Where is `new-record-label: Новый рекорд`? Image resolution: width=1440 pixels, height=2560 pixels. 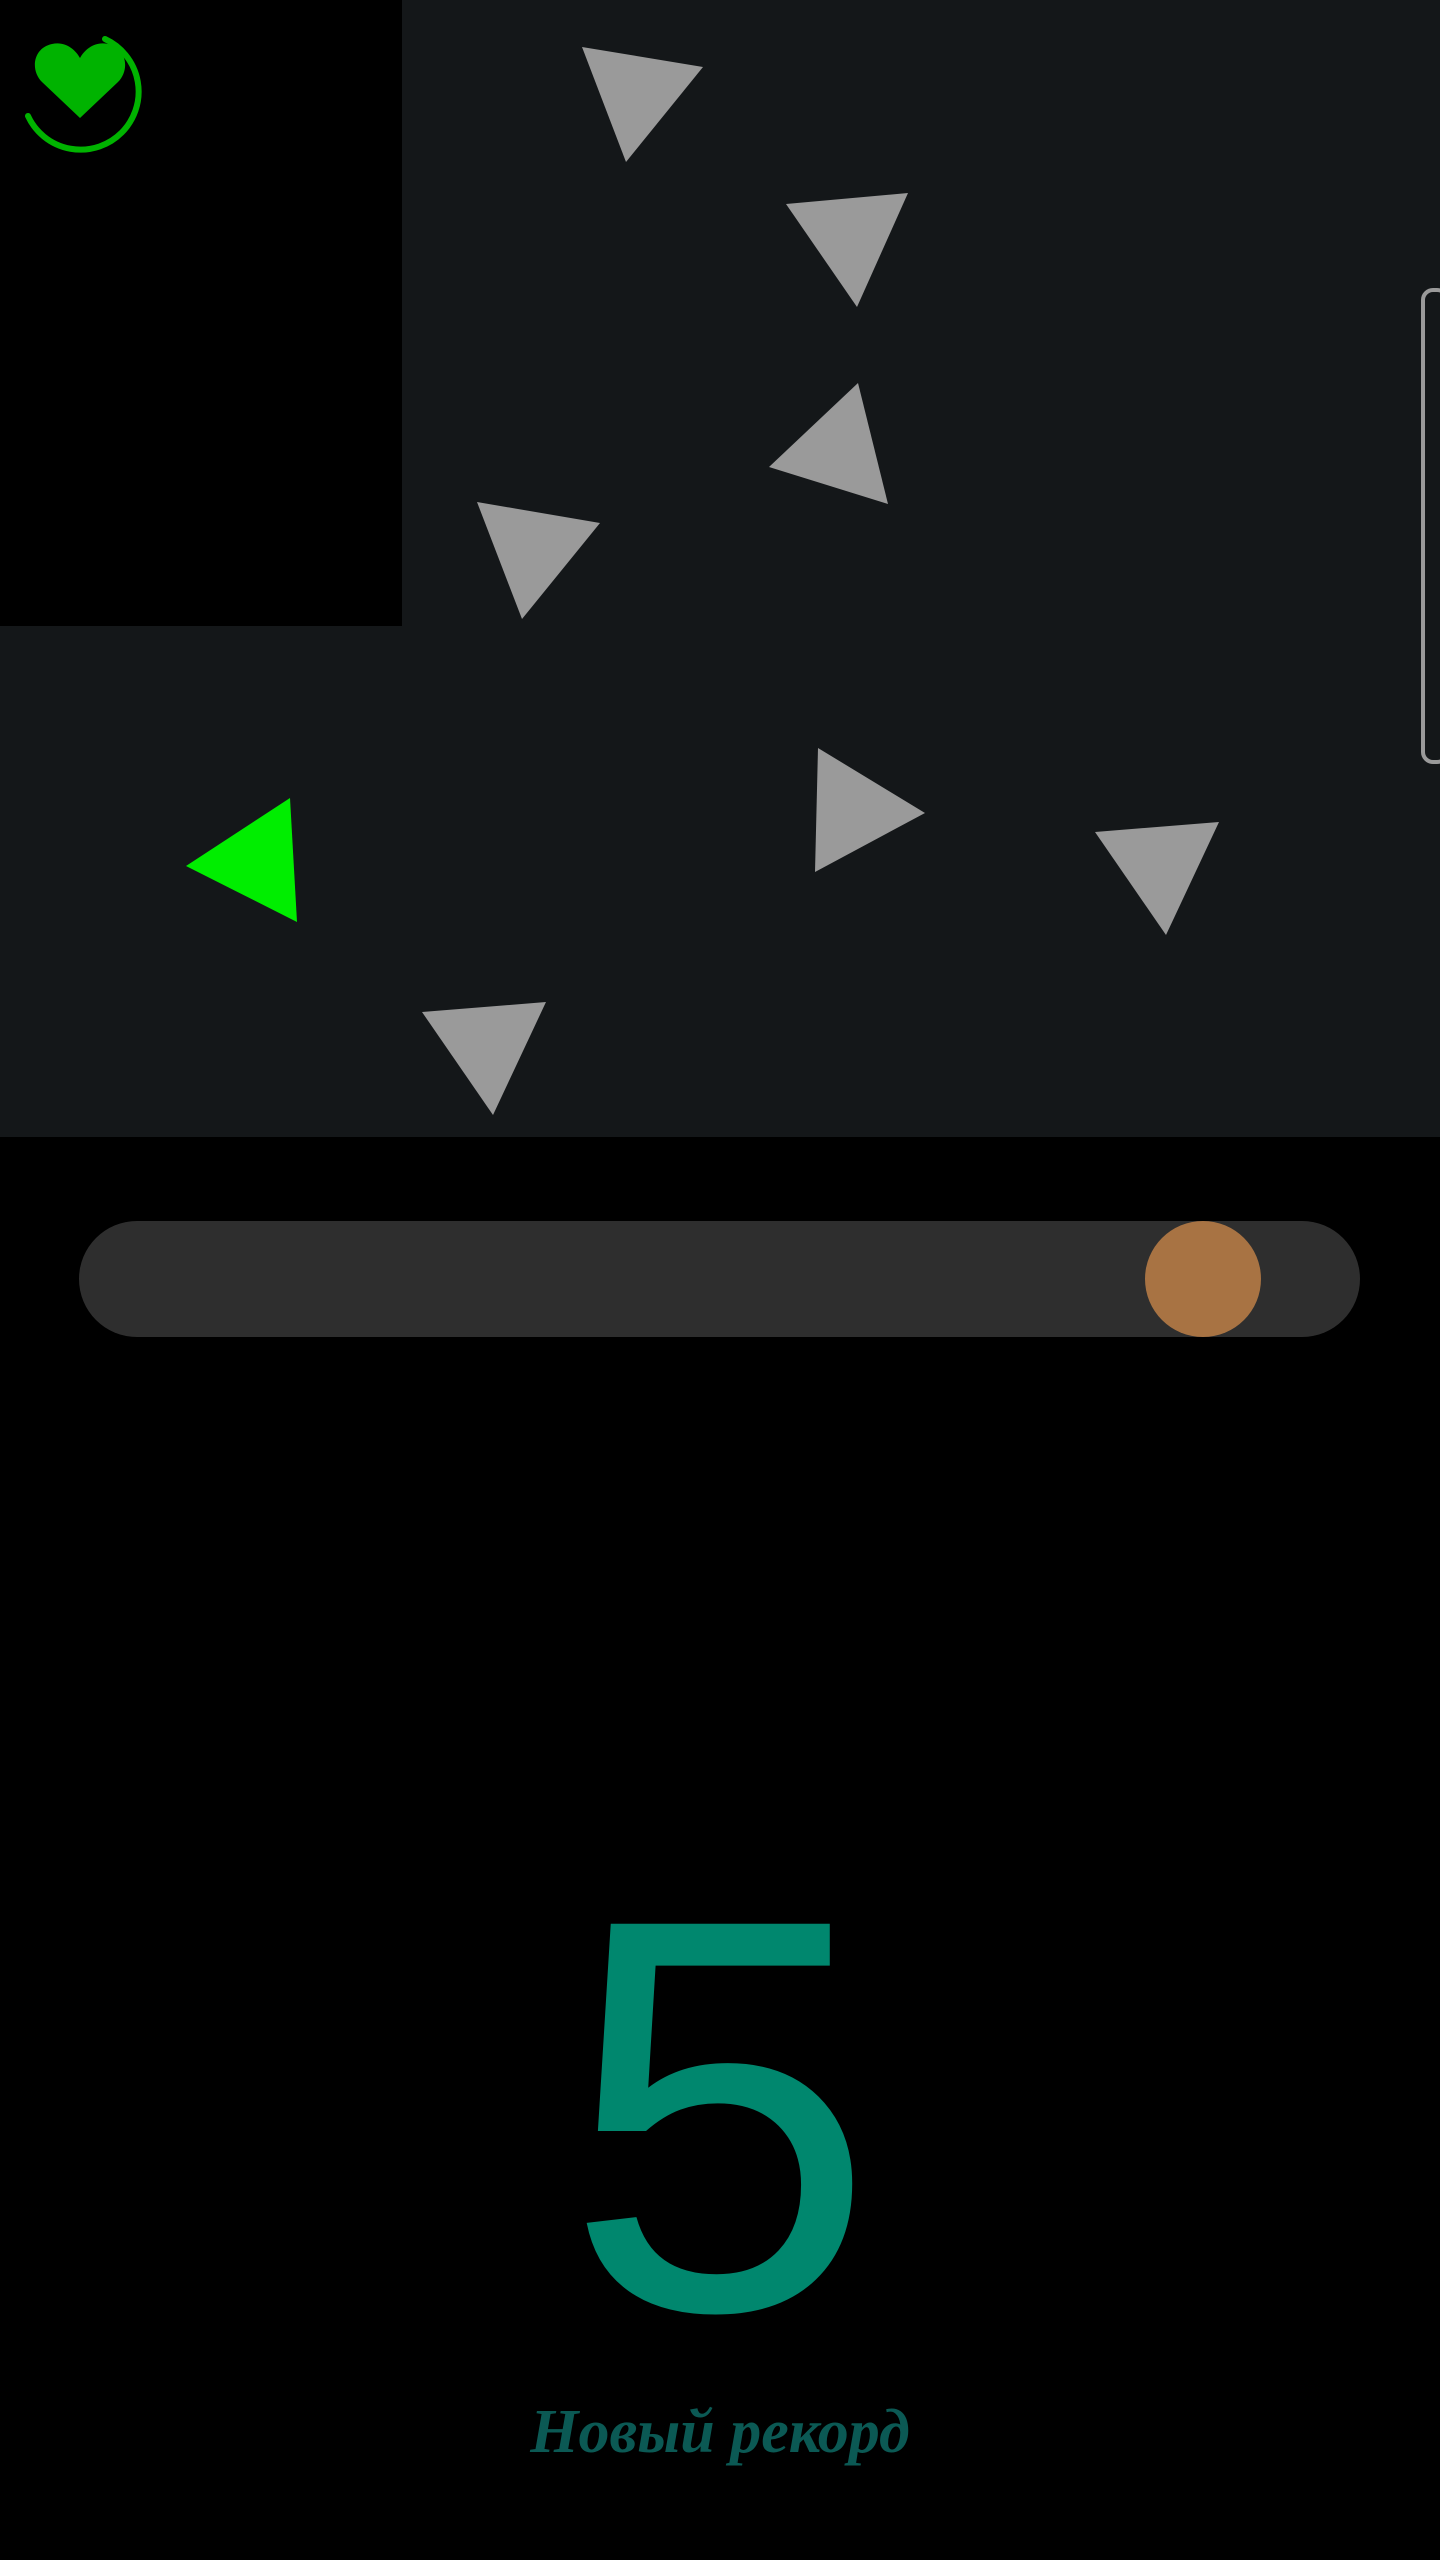 new-record-label: Новый рекорд is located at coordinates (720, 2432).